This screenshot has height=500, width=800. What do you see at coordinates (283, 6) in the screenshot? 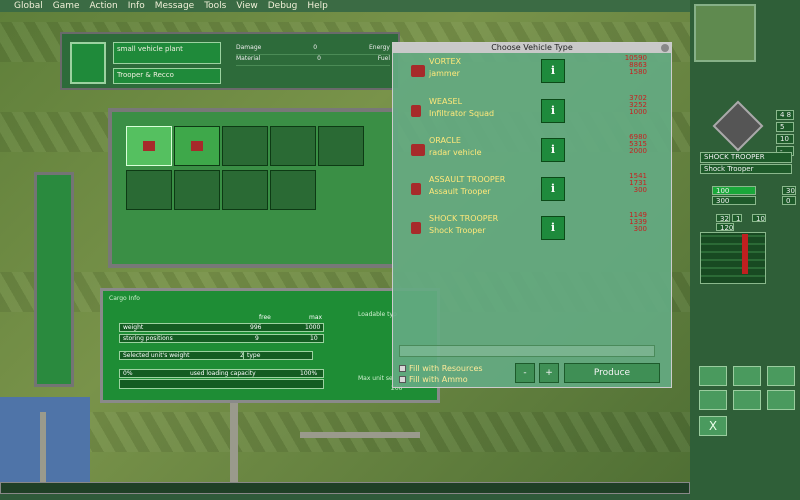
I see `menu-debug: Debug` at bounding box center [283, 6].